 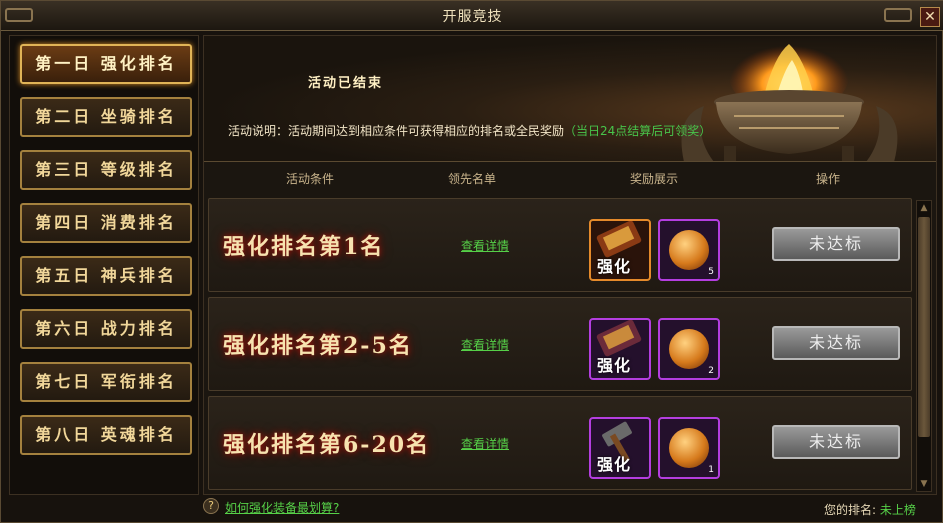 I want to click on header-leaderboard: 领先名单, so click(x=472, y=179).